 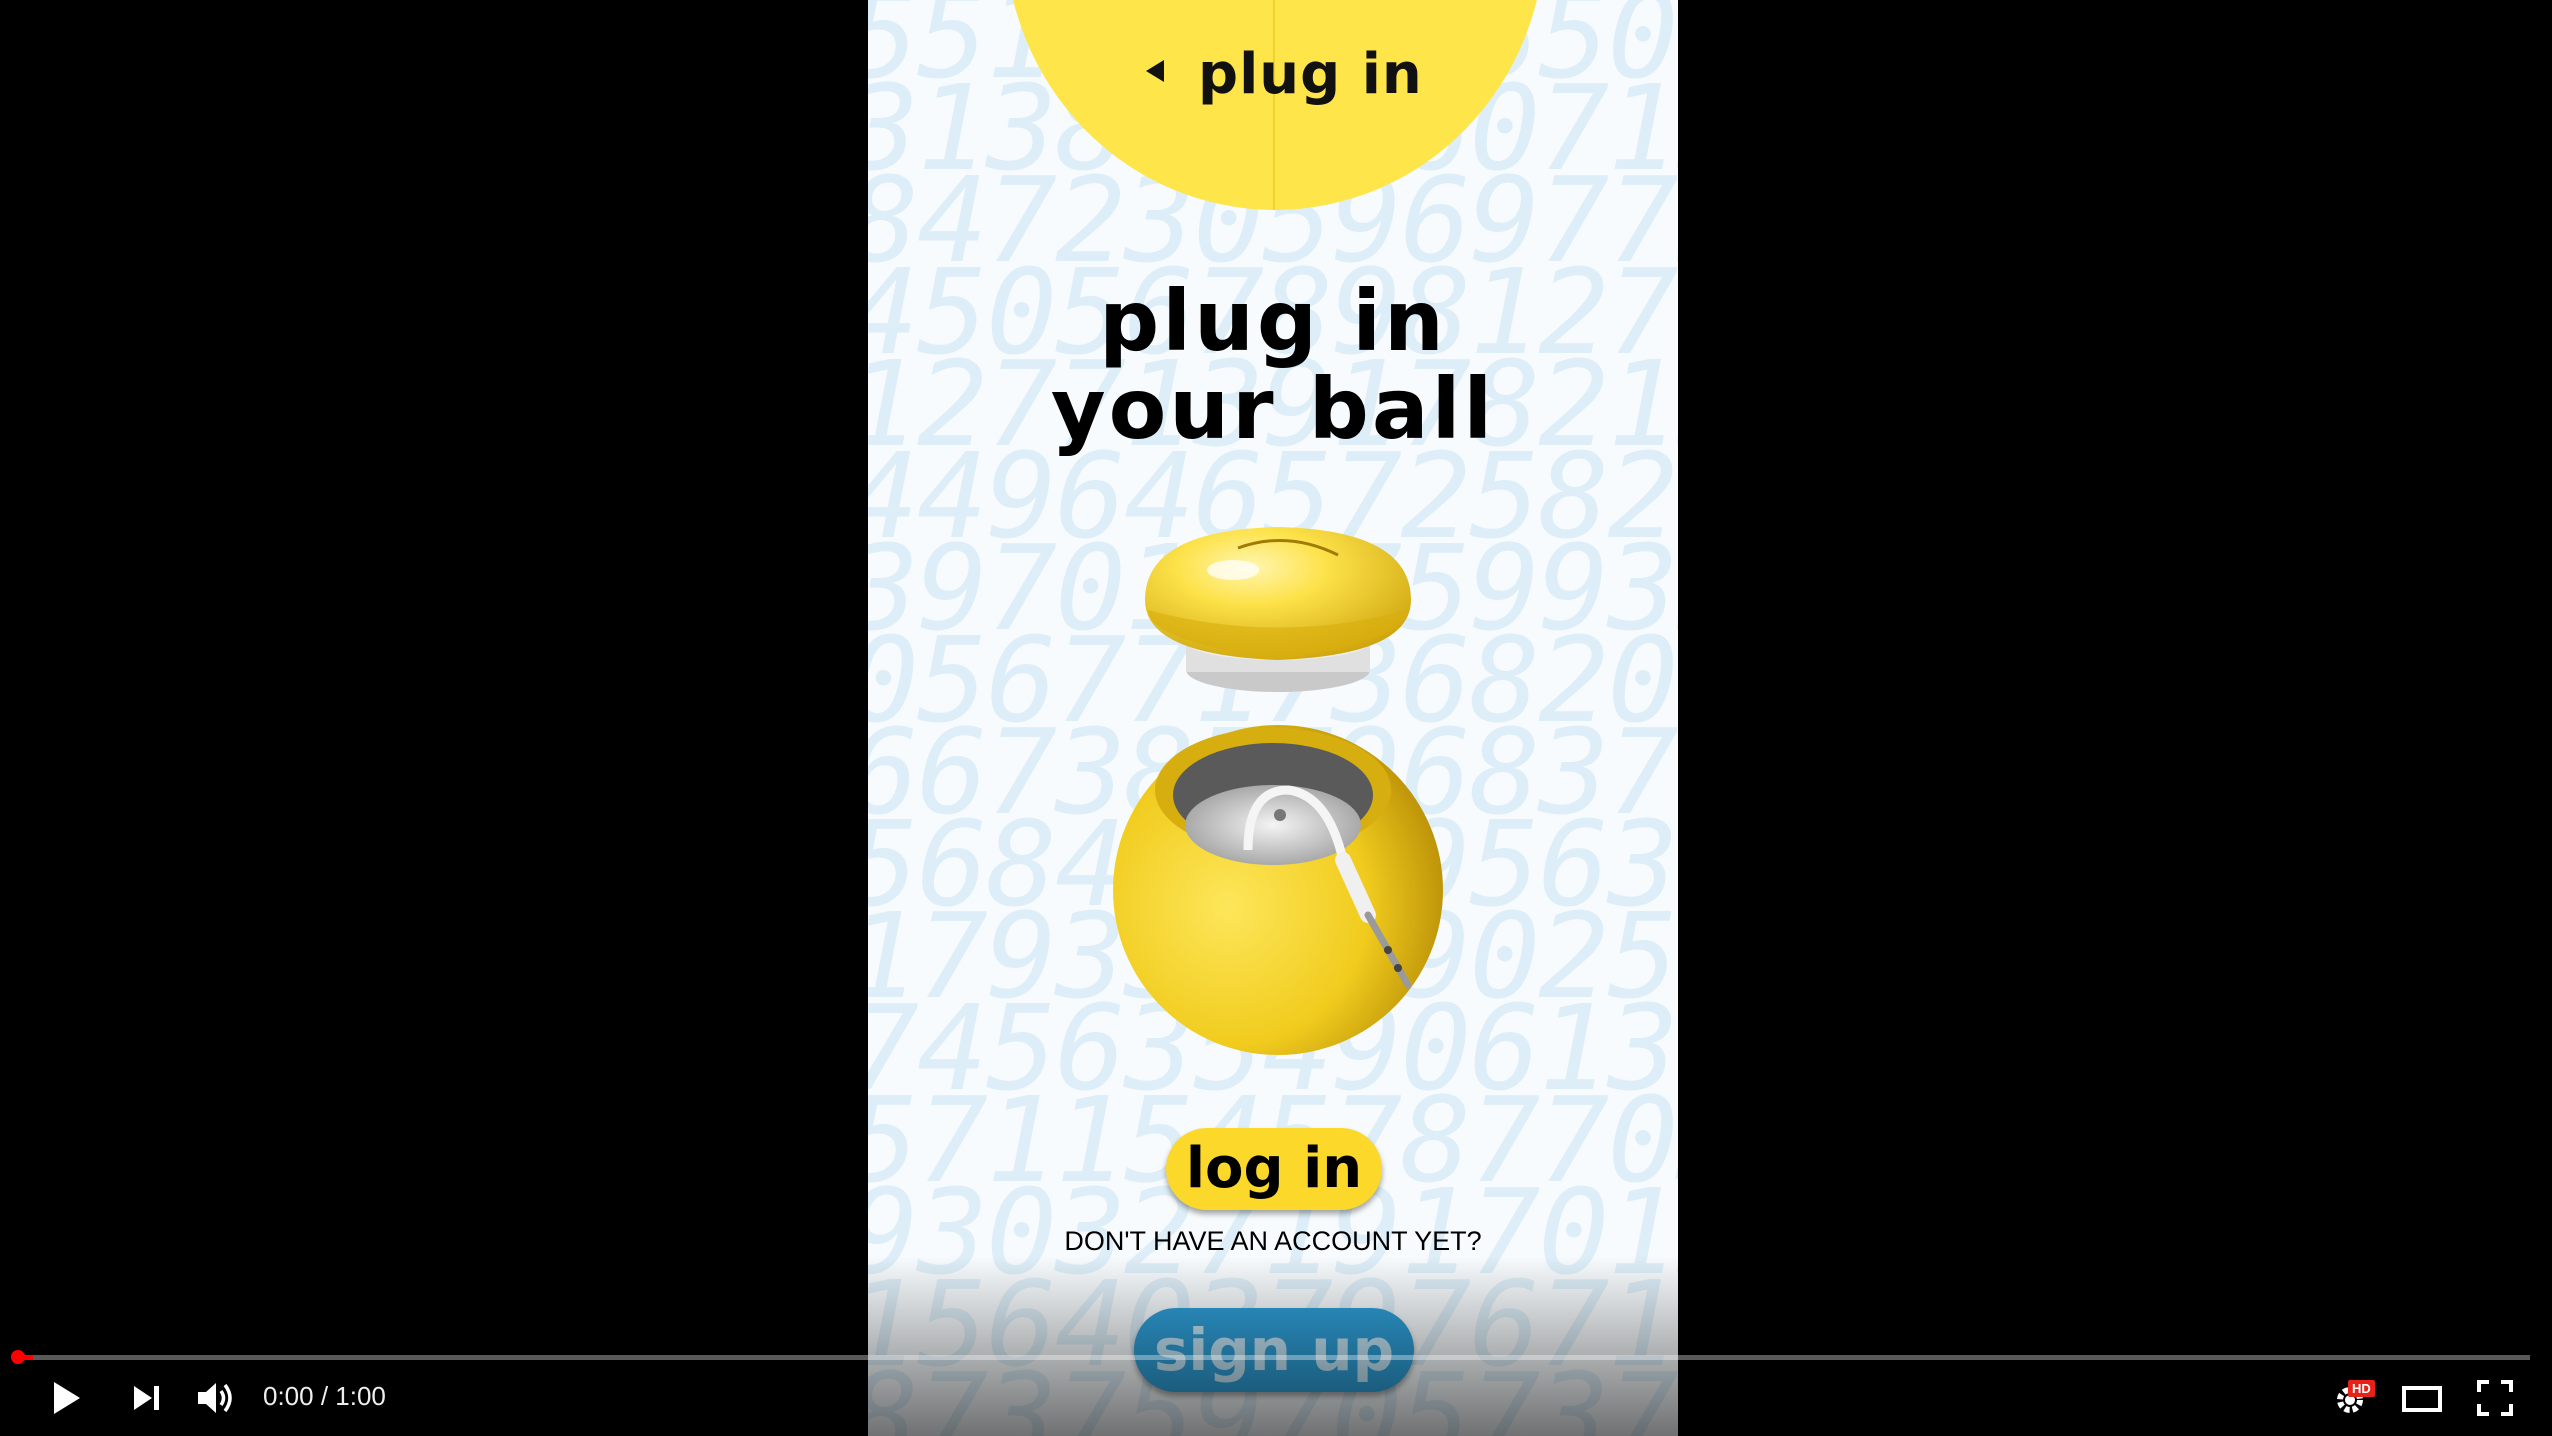 What do you see at coordinates (360, 1396) in the screenshot?
I see `duration: 1:00` at bounding box center [360, 1396].